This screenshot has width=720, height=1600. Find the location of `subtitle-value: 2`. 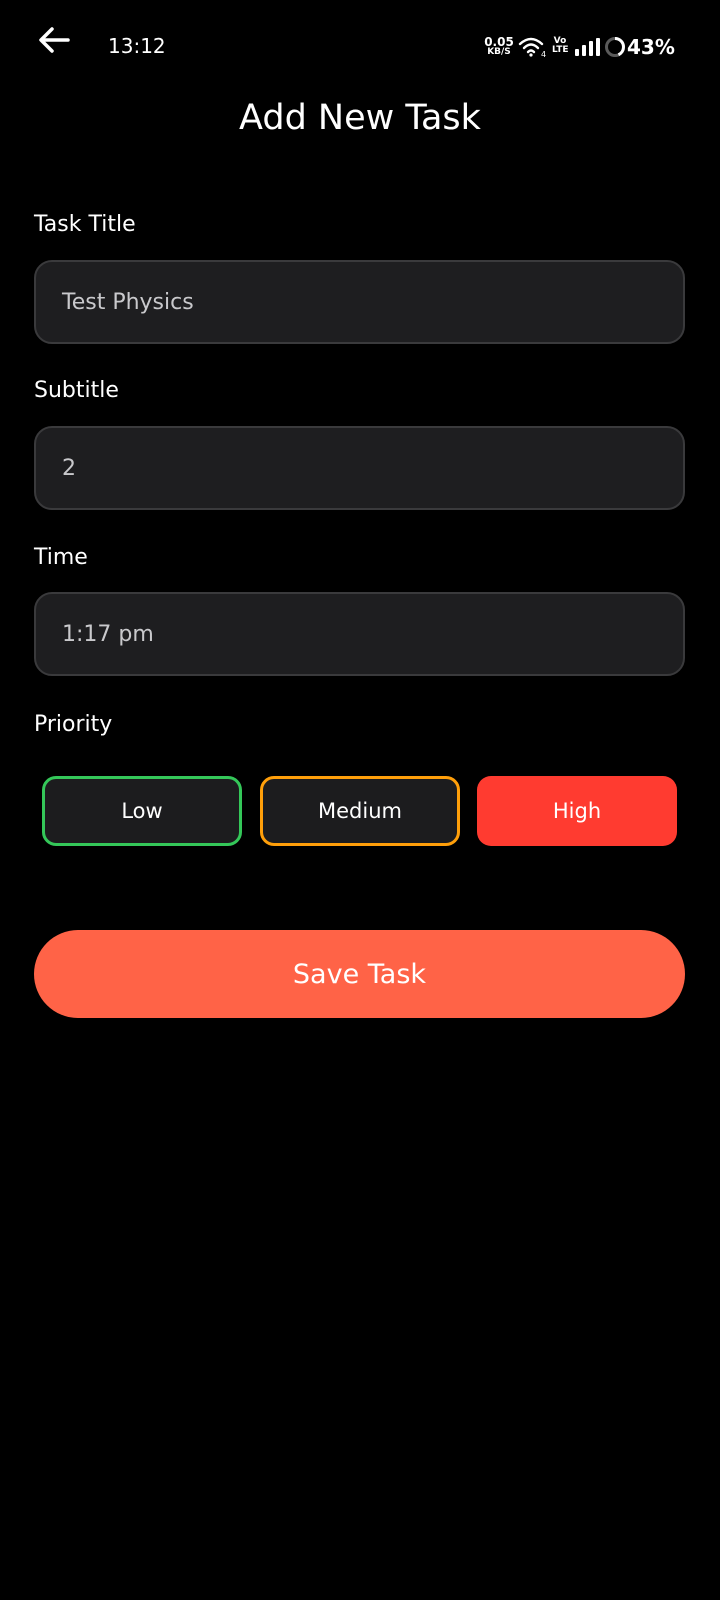

subtitle-value: 2 is located at coordinates (69, 468).